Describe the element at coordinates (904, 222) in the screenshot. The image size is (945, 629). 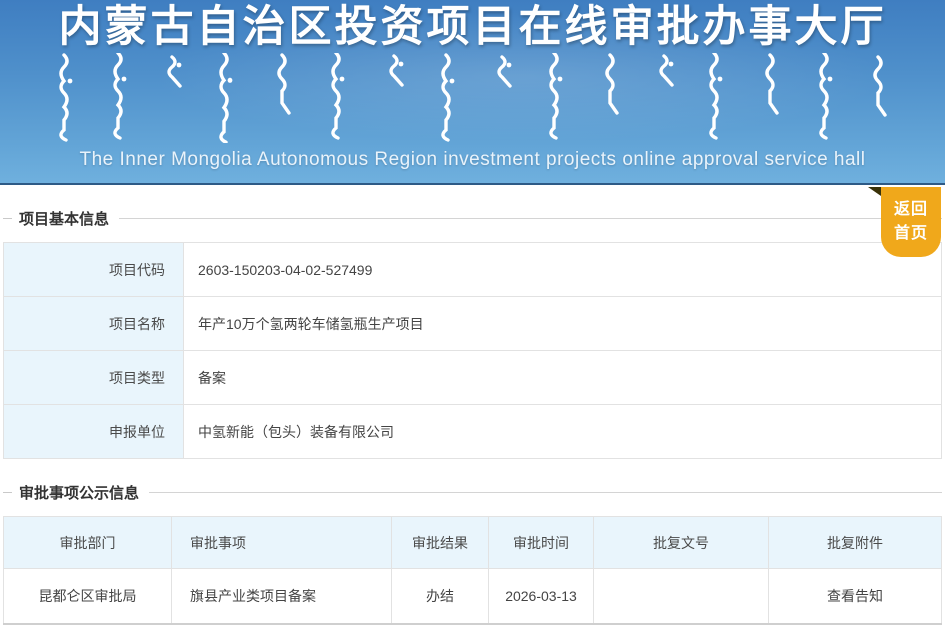
I see `return-home-button: 返回 首页` at that location.